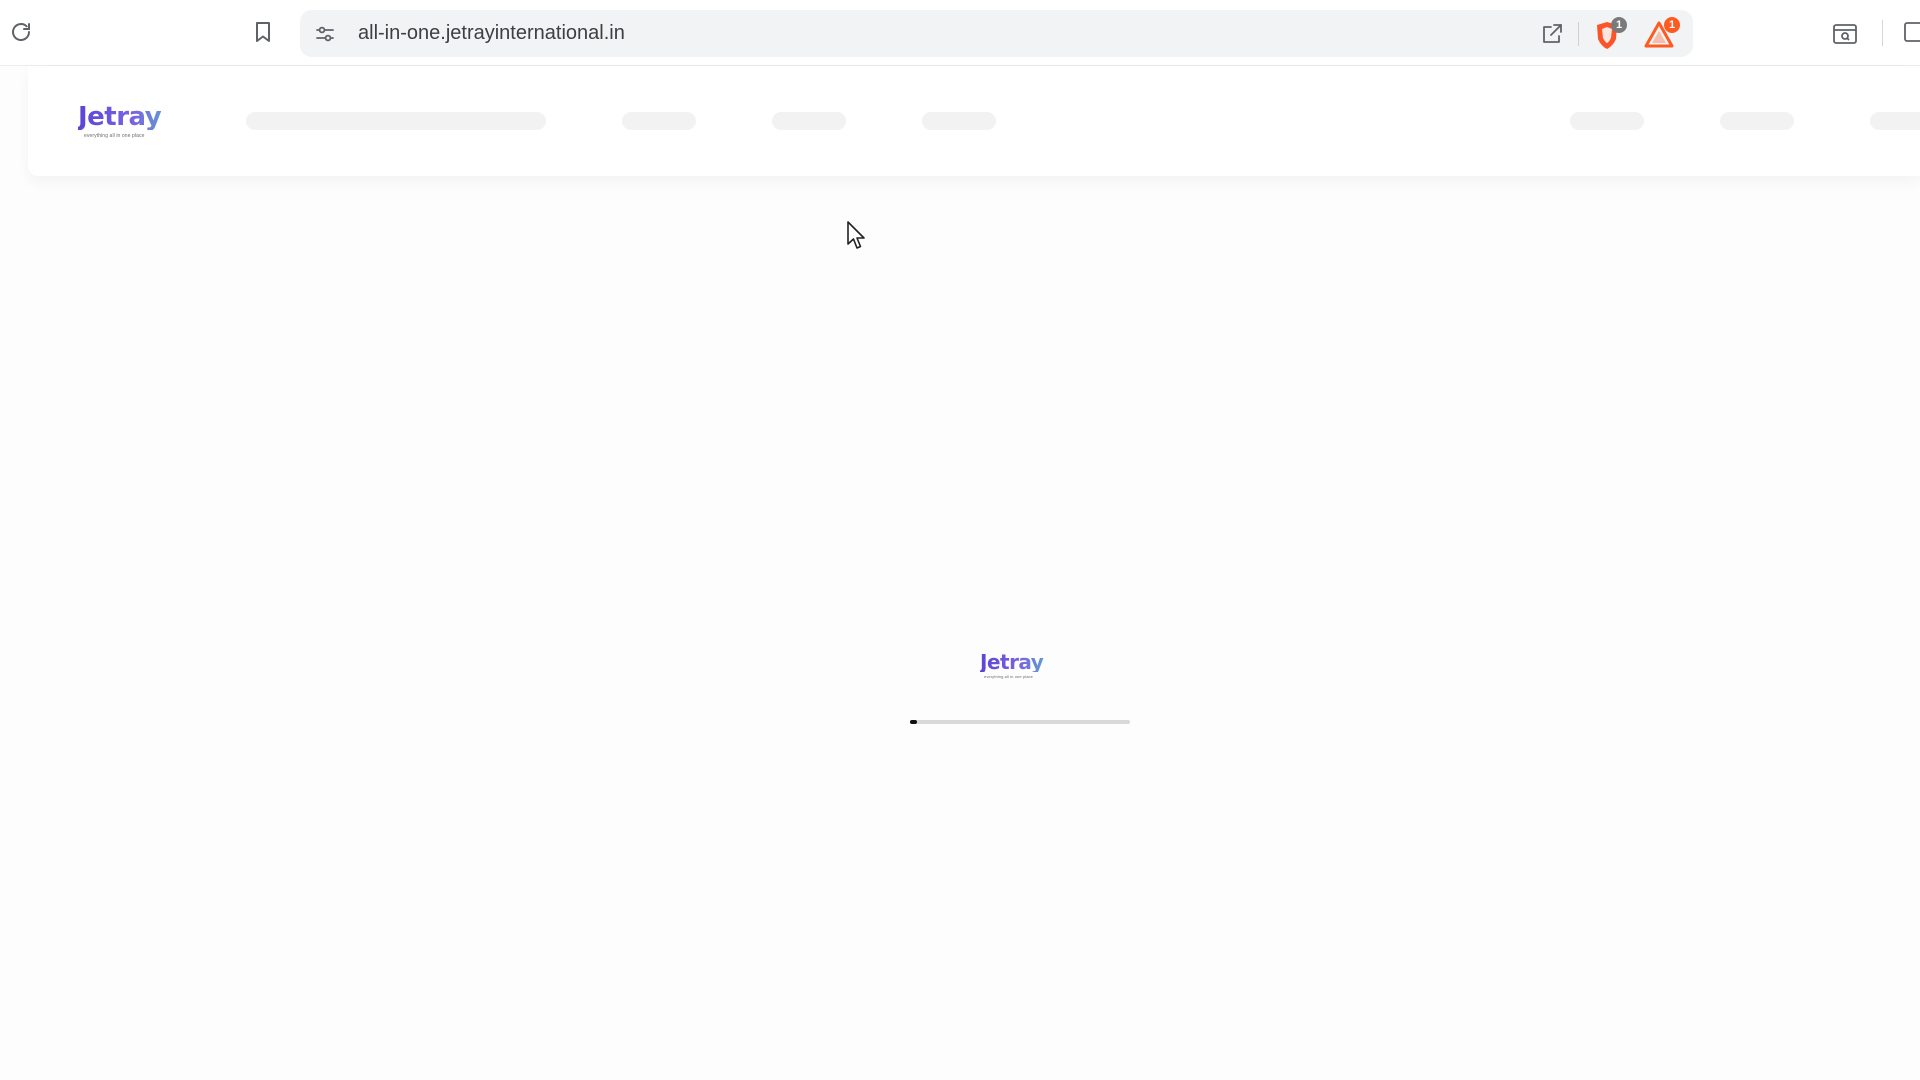  What do you see at coordinates (263, 32) in the screenshot?
I see `bookmark-icon` at bounding box center [263, 32].